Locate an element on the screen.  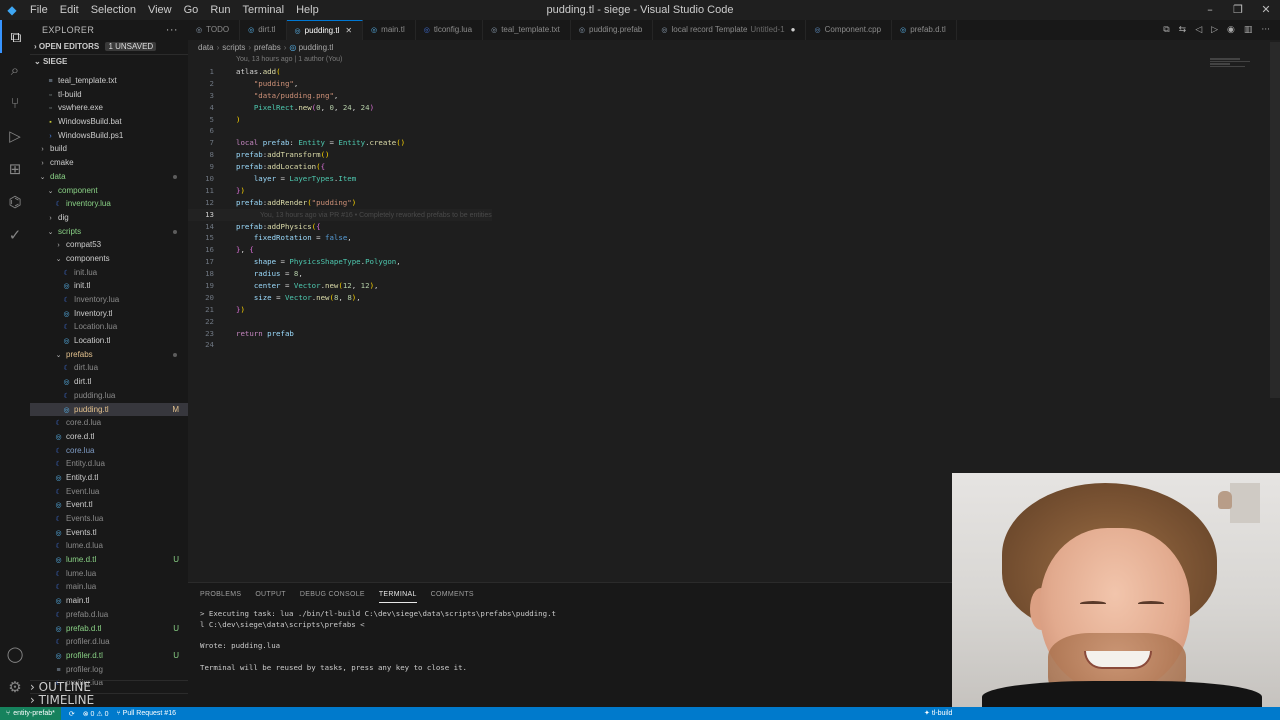
panel-tab-output: OUTPUT is located at coordinates (270, 596).